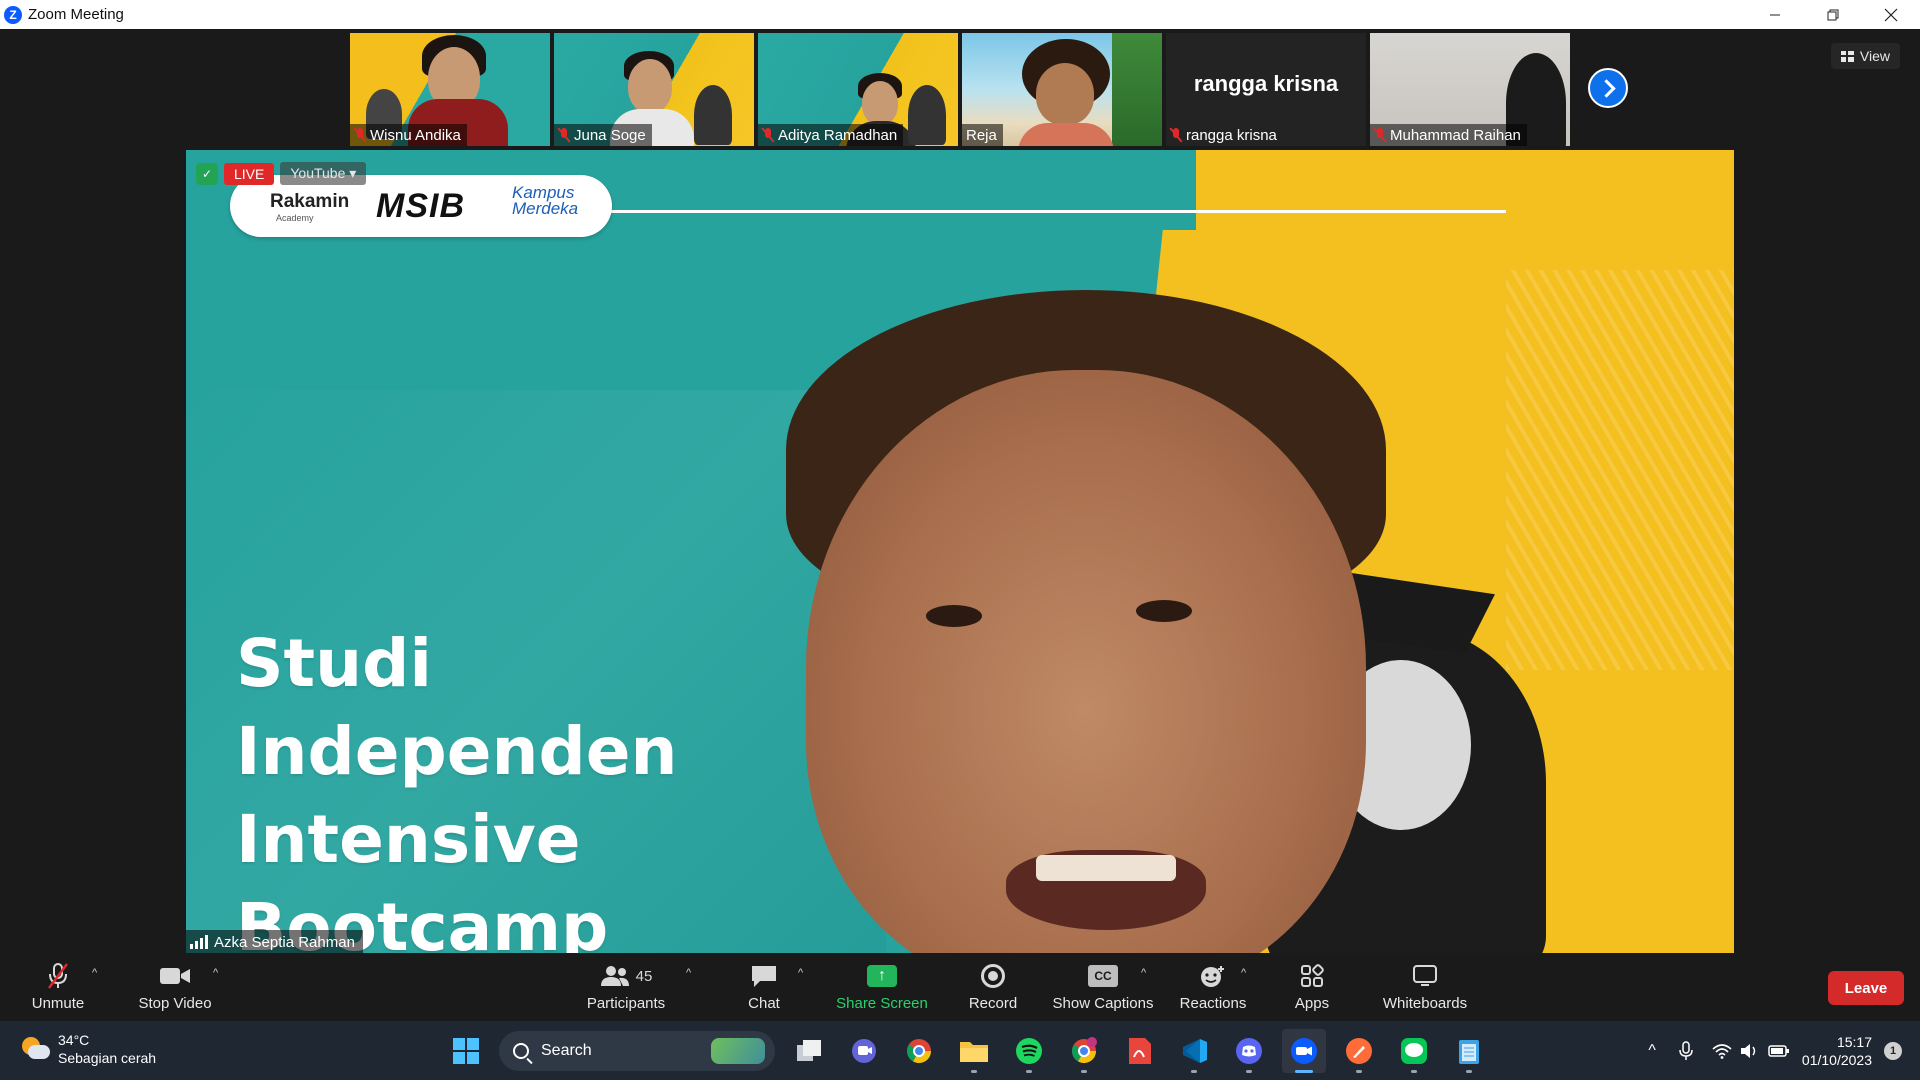 The image size is (1920, 1080). Describe the element at coordinates (1847, 56) in the screenshot. I see `grid-view-icon` at that location.